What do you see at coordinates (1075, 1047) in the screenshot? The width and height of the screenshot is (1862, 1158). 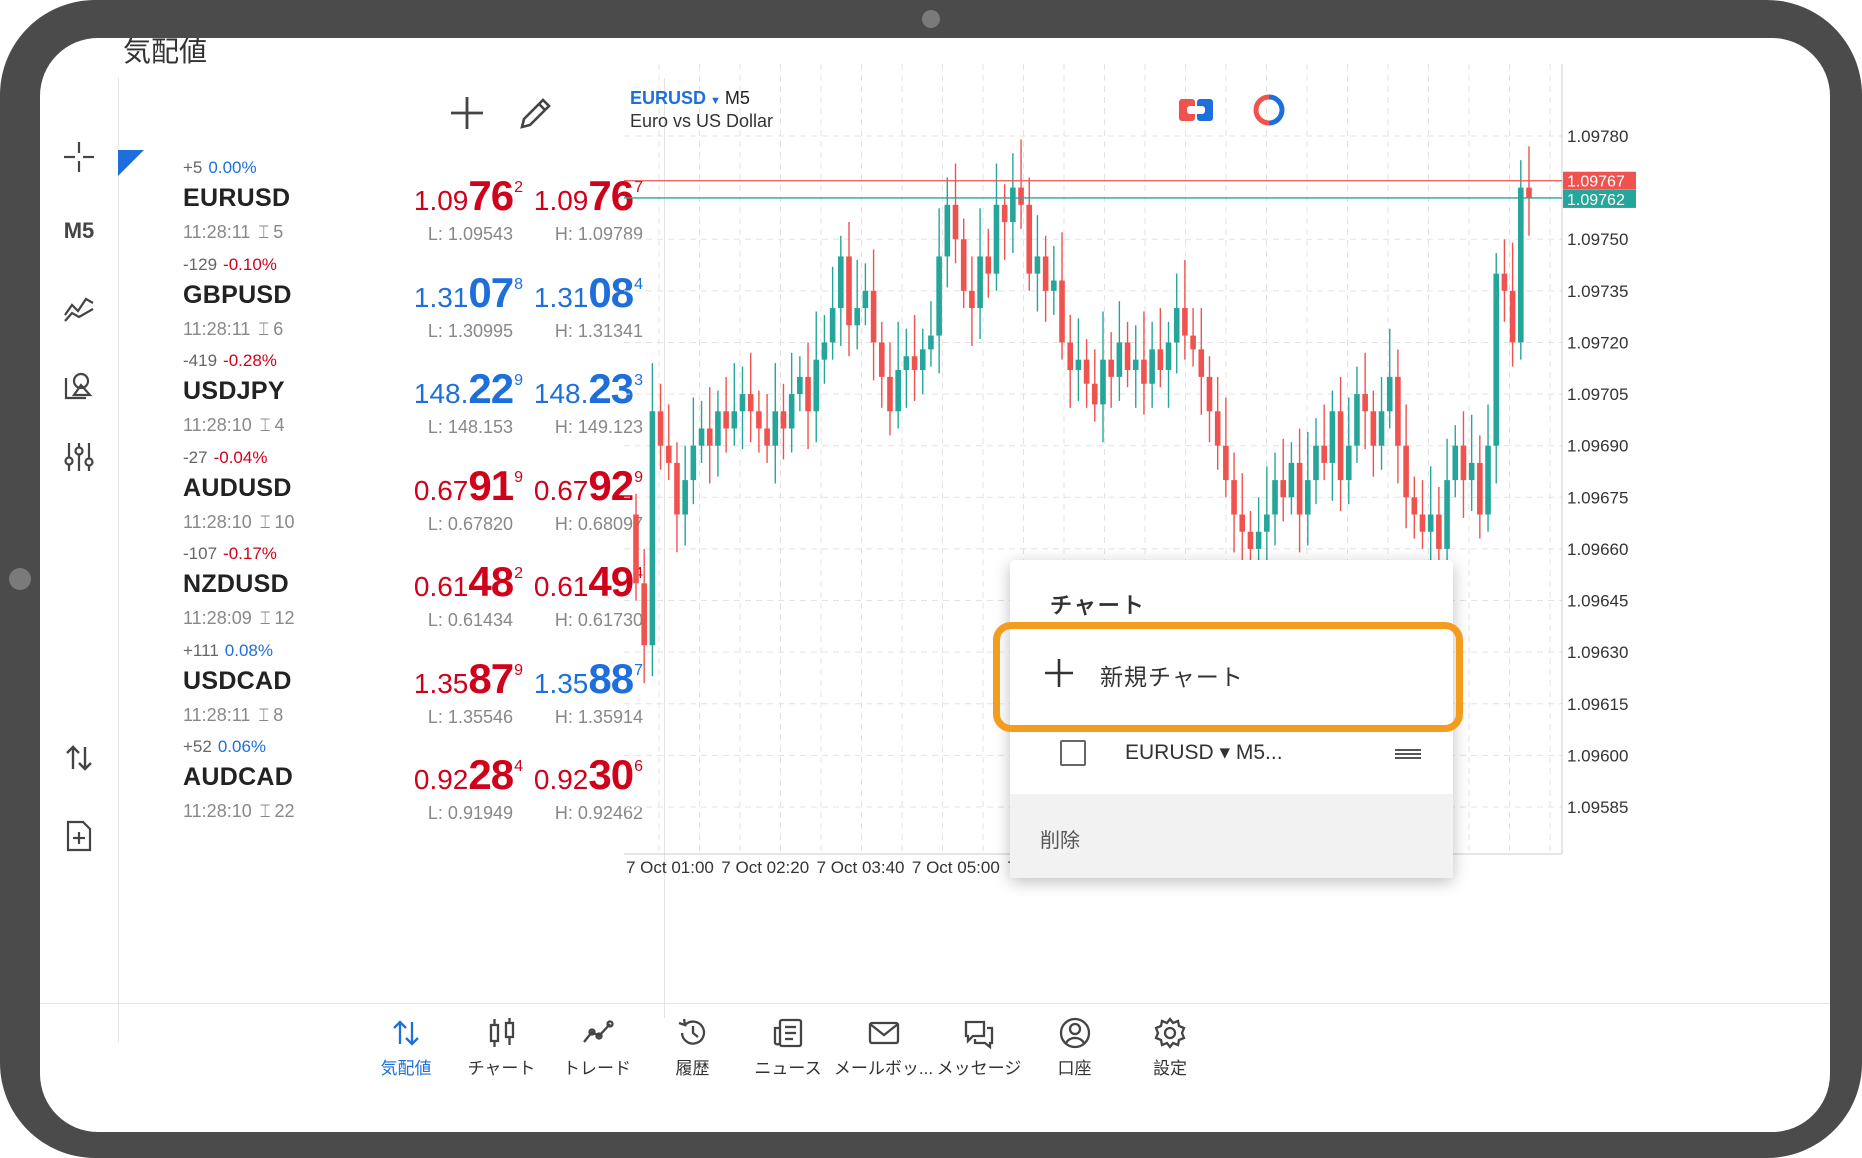 I see `nav-item-7: 口座` at bounding box center [1075, 1047].